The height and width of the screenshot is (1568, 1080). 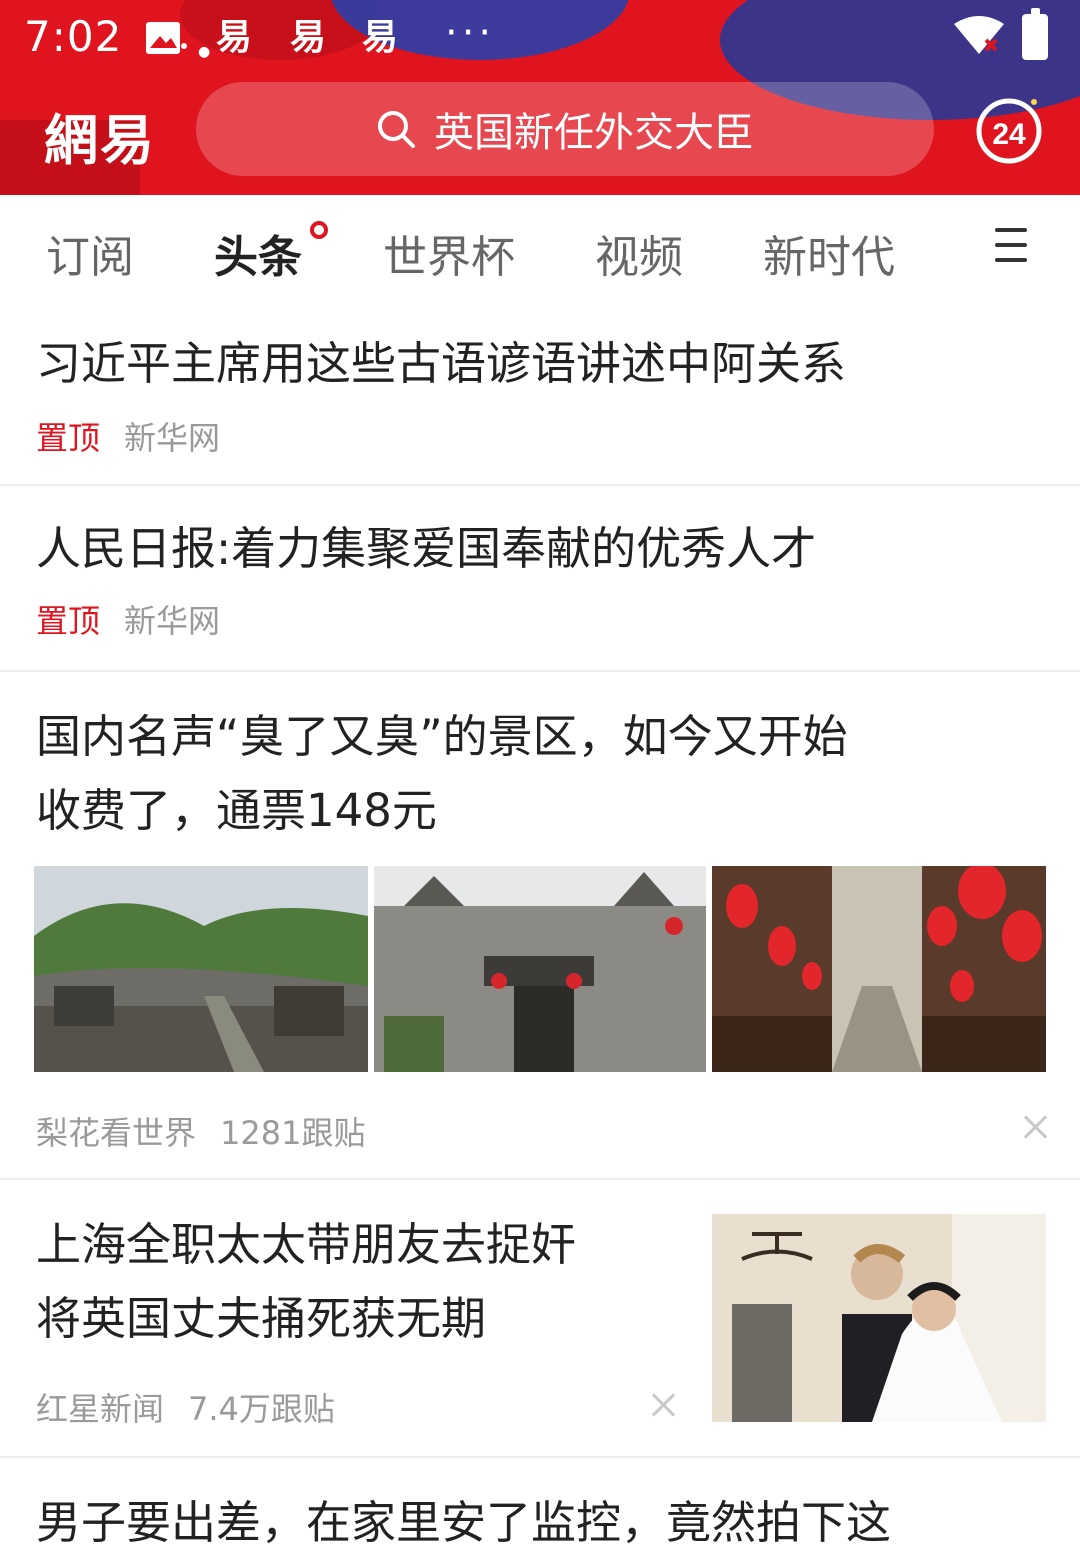 What do you see at coordinates (441, 364) in the screenshot?
I see `news-title: 习近平主席用这些古语谚语讲述中阿关系` at bounding box center [441, 364].